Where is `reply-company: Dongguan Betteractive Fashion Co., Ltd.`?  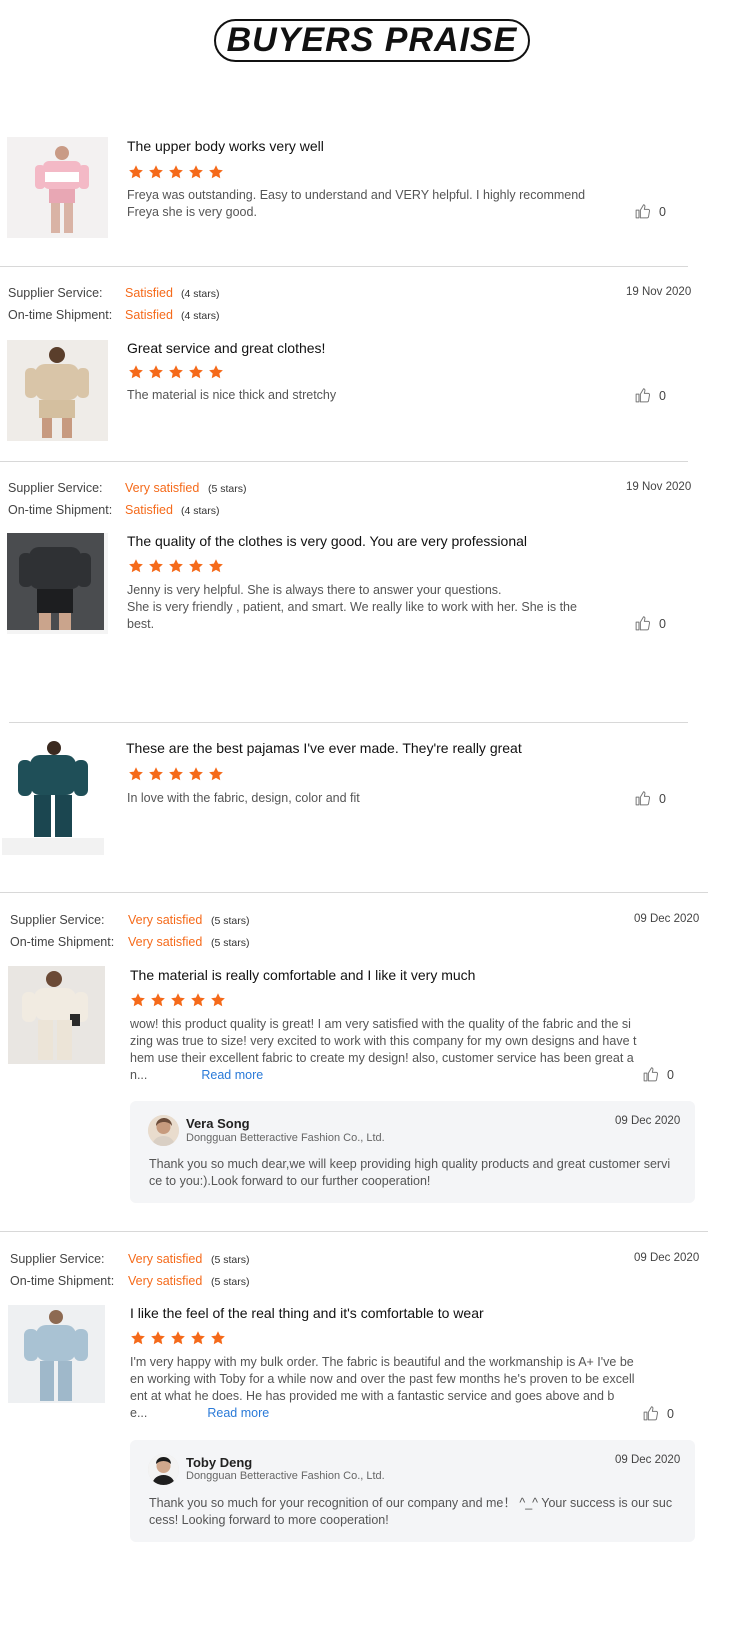
reply-company: Dongguan Betteractive Fashion Co., Ltd. is located at coordinates (285, 1476).